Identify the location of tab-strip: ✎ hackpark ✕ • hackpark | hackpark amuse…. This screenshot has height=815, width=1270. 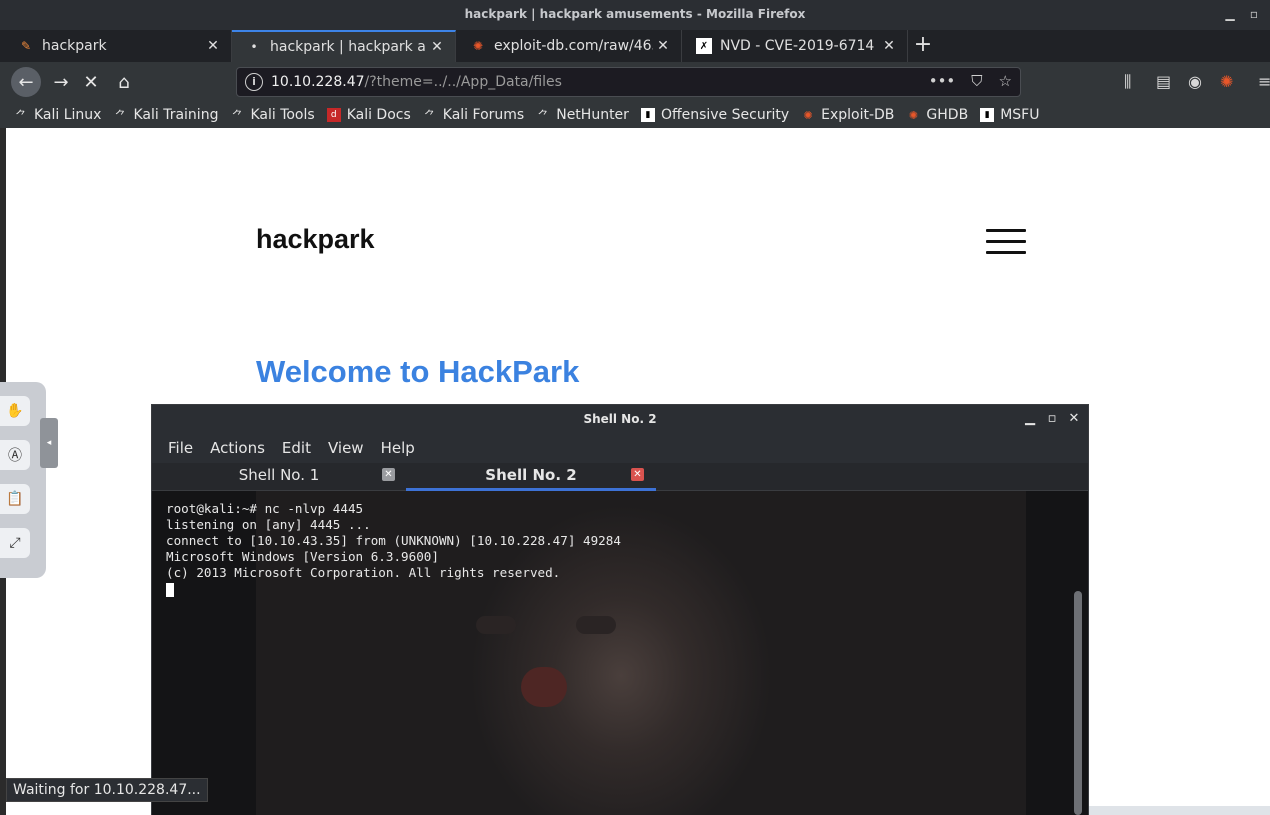
(635, 46).